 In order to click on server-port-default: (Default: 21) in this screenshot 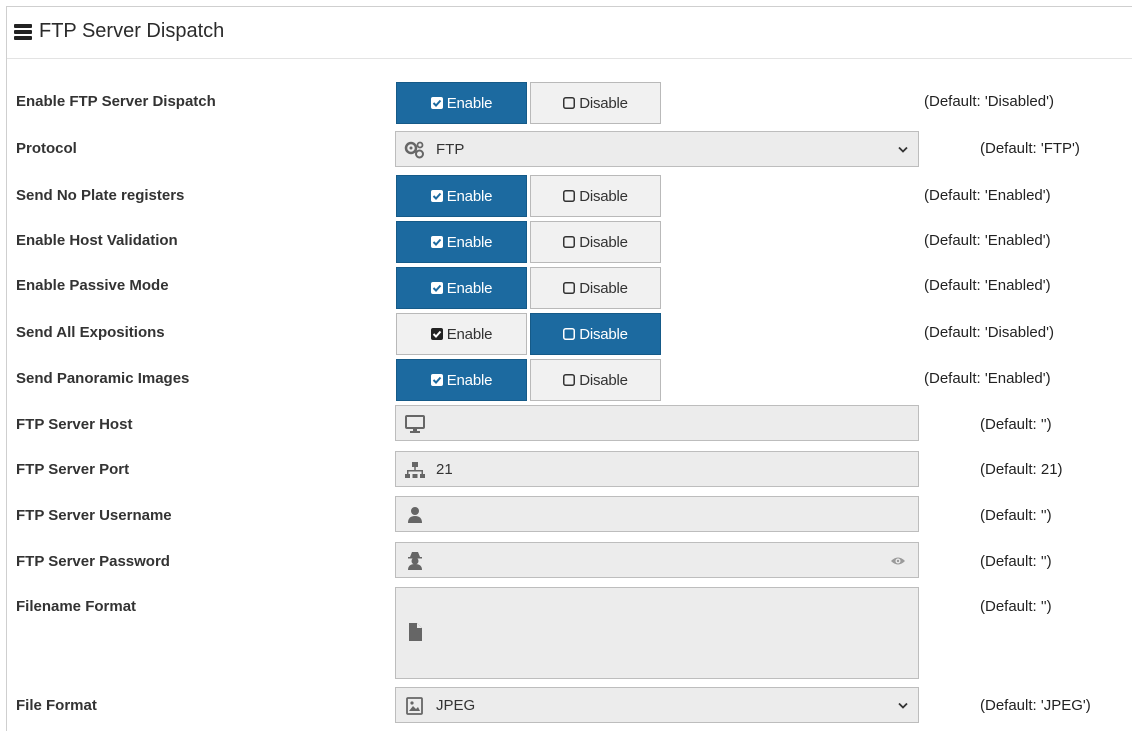, I will do `click(1021, 469)`.